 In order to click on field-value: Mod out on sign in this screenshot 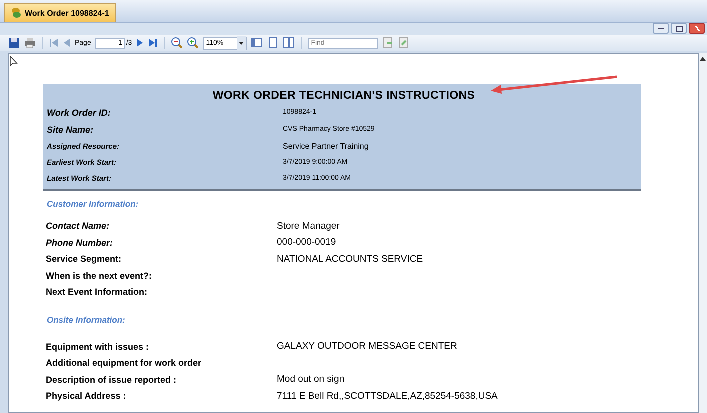, I will do `click(311, 380)`.